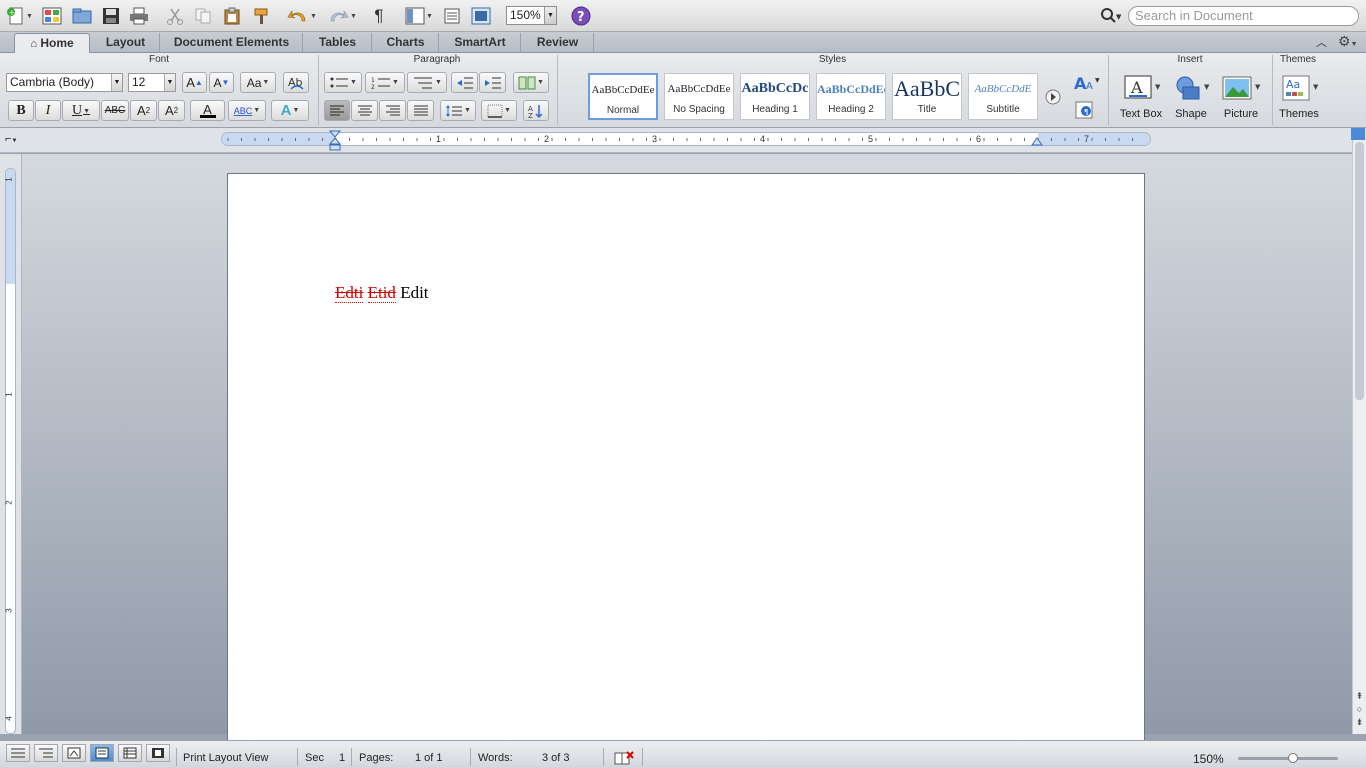  I want to click on scrollbar-thumb, so click(1359, 271).